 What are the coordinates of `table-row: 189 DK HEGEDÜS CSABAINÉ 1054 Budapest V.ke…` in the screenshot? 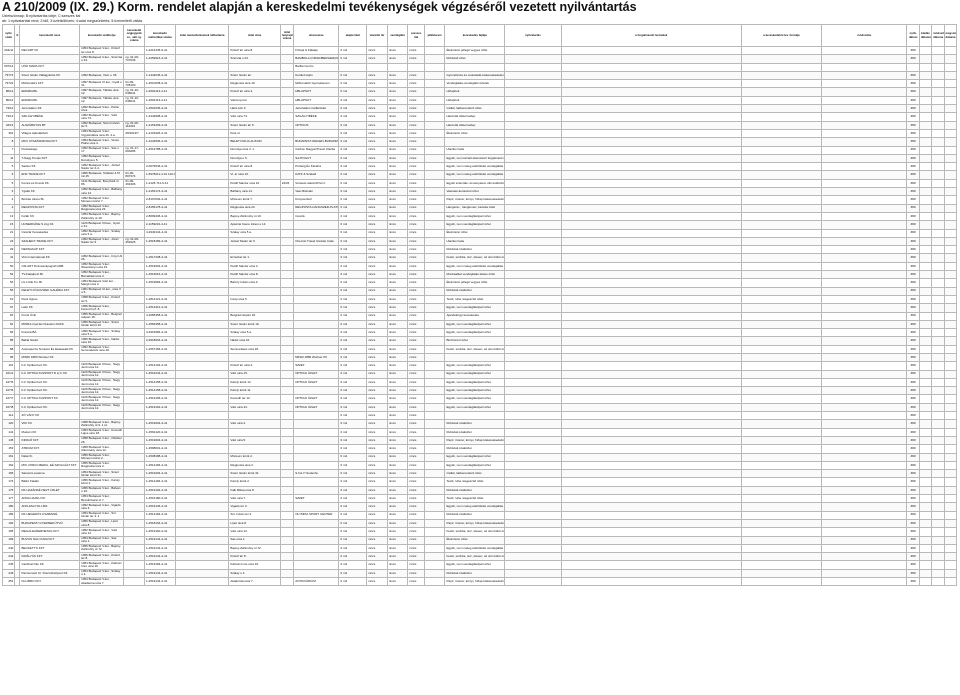 It's located at (479, 515).